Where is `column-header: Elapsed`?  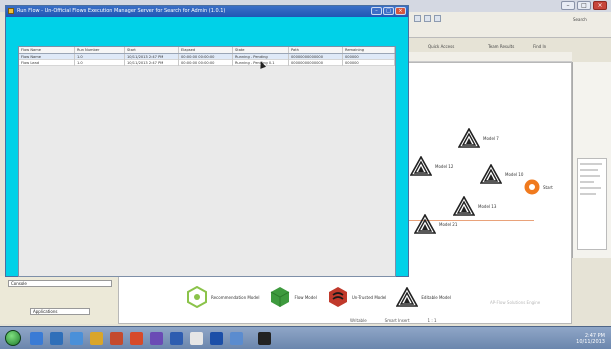 column-header: Elapsed is located at coordinates (206, 50).